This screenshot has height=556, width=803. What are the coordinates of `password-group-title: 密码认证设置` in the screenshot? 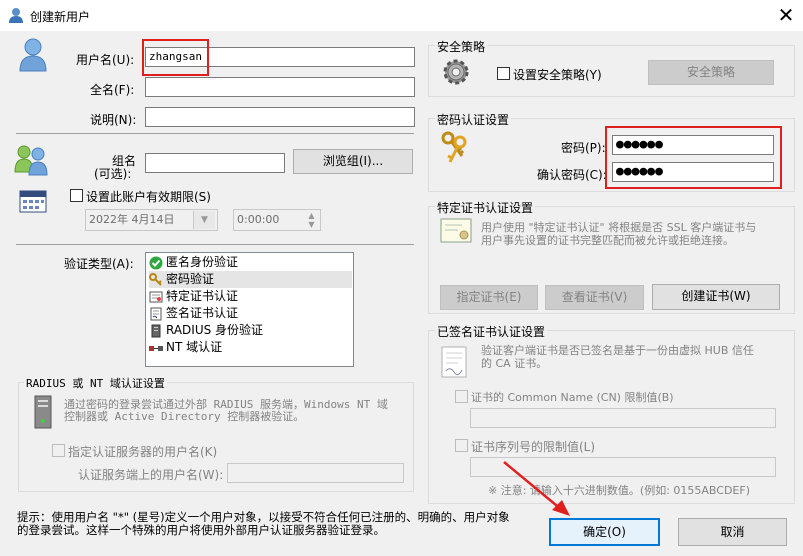 It's located at (473, 119).